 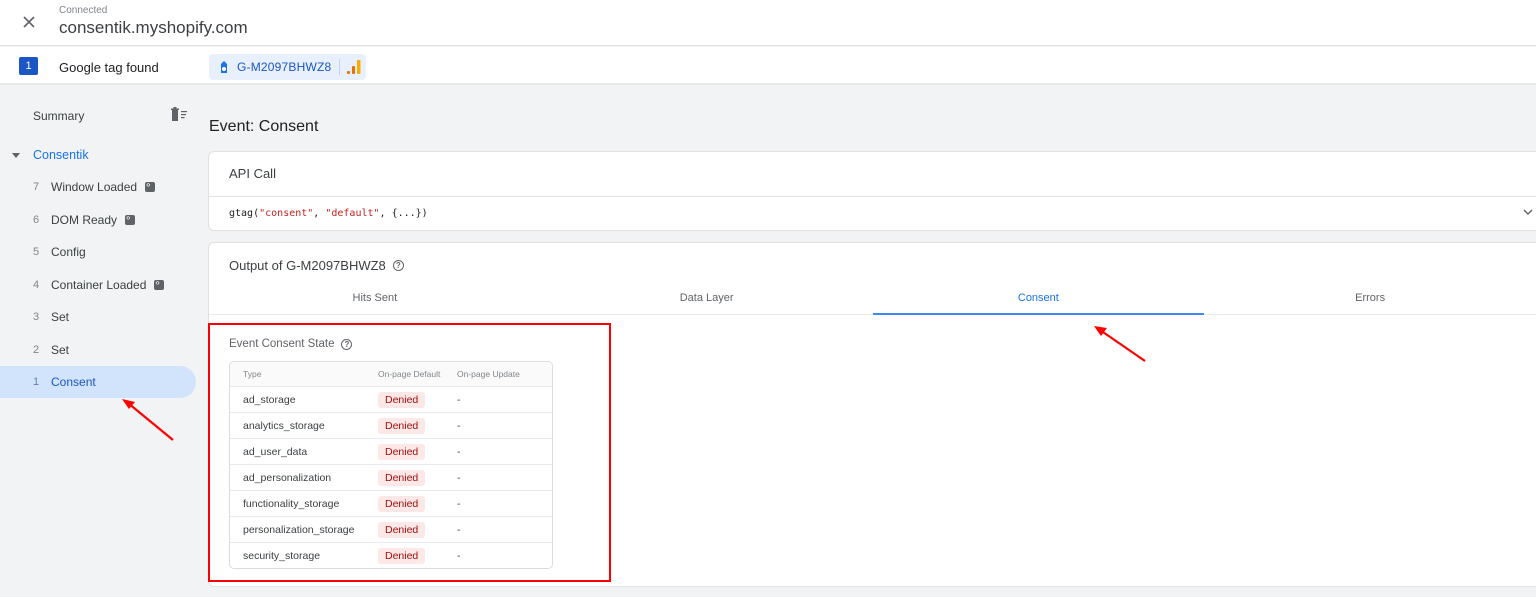 What do you see at coordinates (768, 23) in the screenshot?
I see `top-bar: Connected consentik.myshopify.com` at bounding box center [768, 23].